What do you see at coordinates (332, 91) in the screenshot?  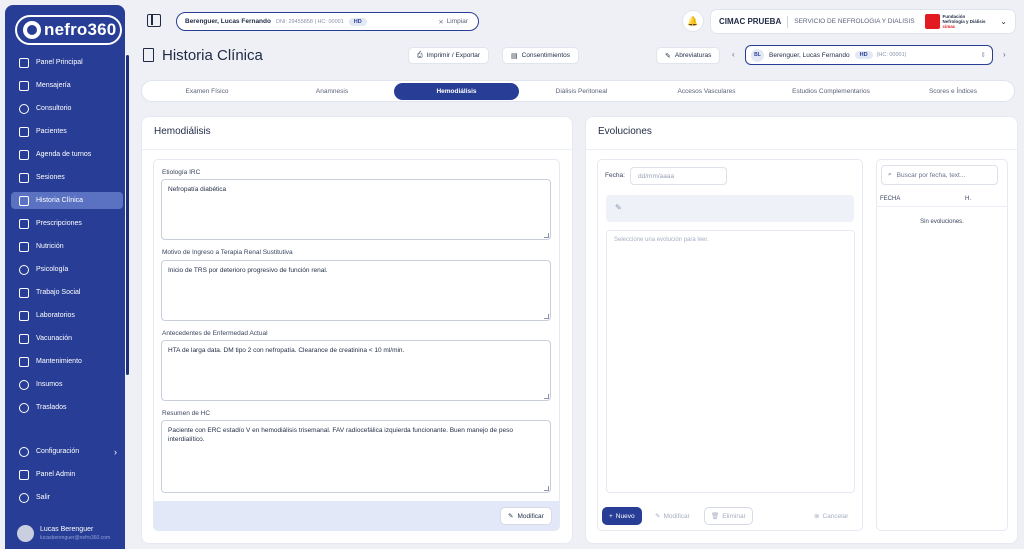 I see `tab-anamnesis: Anamnesis` at bounding box center [332, 91].